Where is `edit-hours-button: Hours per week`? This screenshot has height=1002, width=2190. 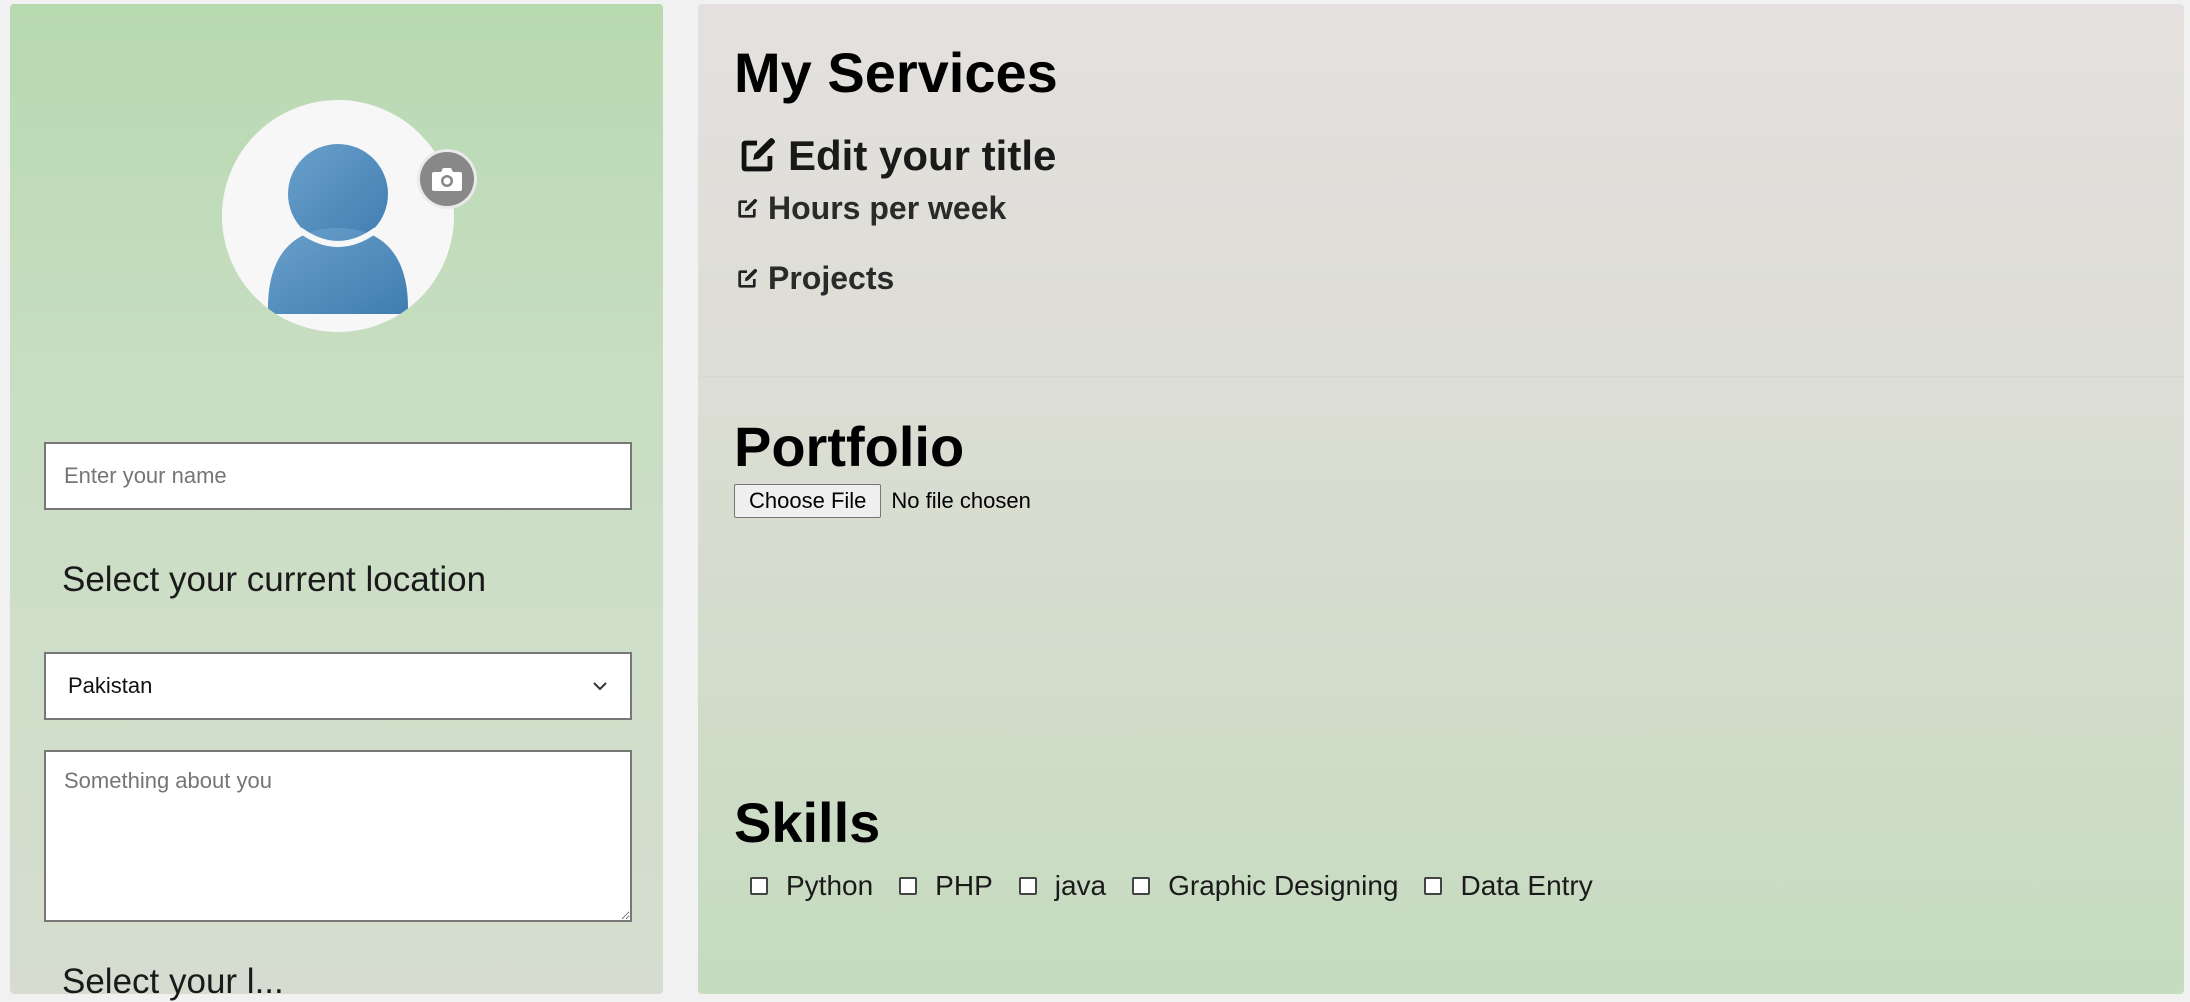
edit-hours-button: Hours per week is located at coordinates (870, 208).